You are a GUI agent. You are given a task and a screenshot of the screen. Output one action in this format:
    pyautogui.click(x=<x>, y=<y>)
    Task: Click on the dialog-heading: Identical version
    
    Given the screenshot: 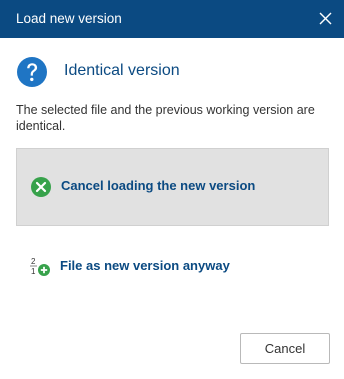 What is the action you would take?
    pyautogui.click(x=122, y=70)
    